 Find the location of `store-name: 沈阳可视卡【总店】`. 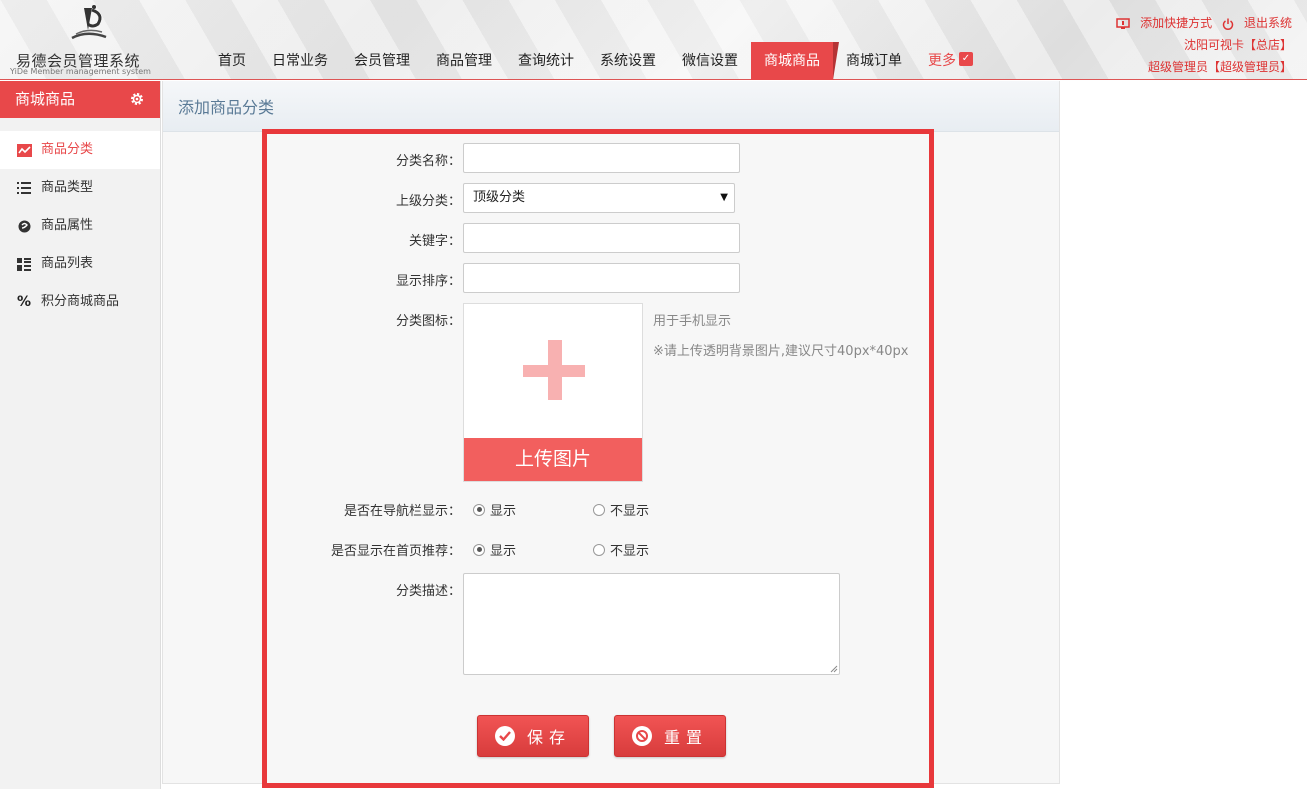

store-name: 沈阳可视卡【总店】 is located at coordinates (1237, 45).